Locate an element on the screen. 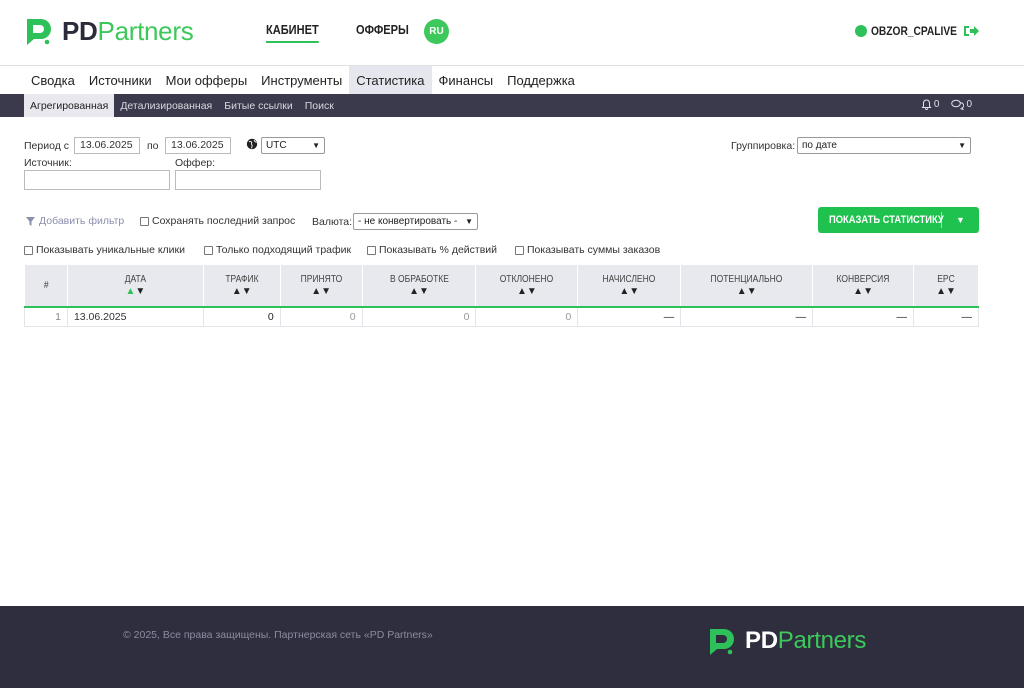  sub-nav-detailed: Детализированная is located at coordinates (166, 105).